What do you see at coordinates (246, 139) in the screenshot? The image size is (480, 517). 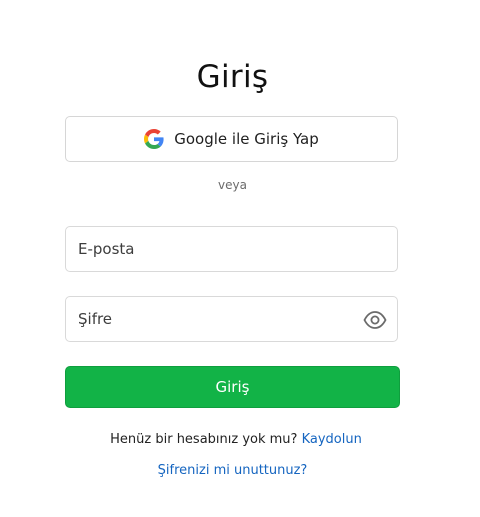 I see `google-login-label: Google ile Giriş Yap` at bounding box center [246, 139].